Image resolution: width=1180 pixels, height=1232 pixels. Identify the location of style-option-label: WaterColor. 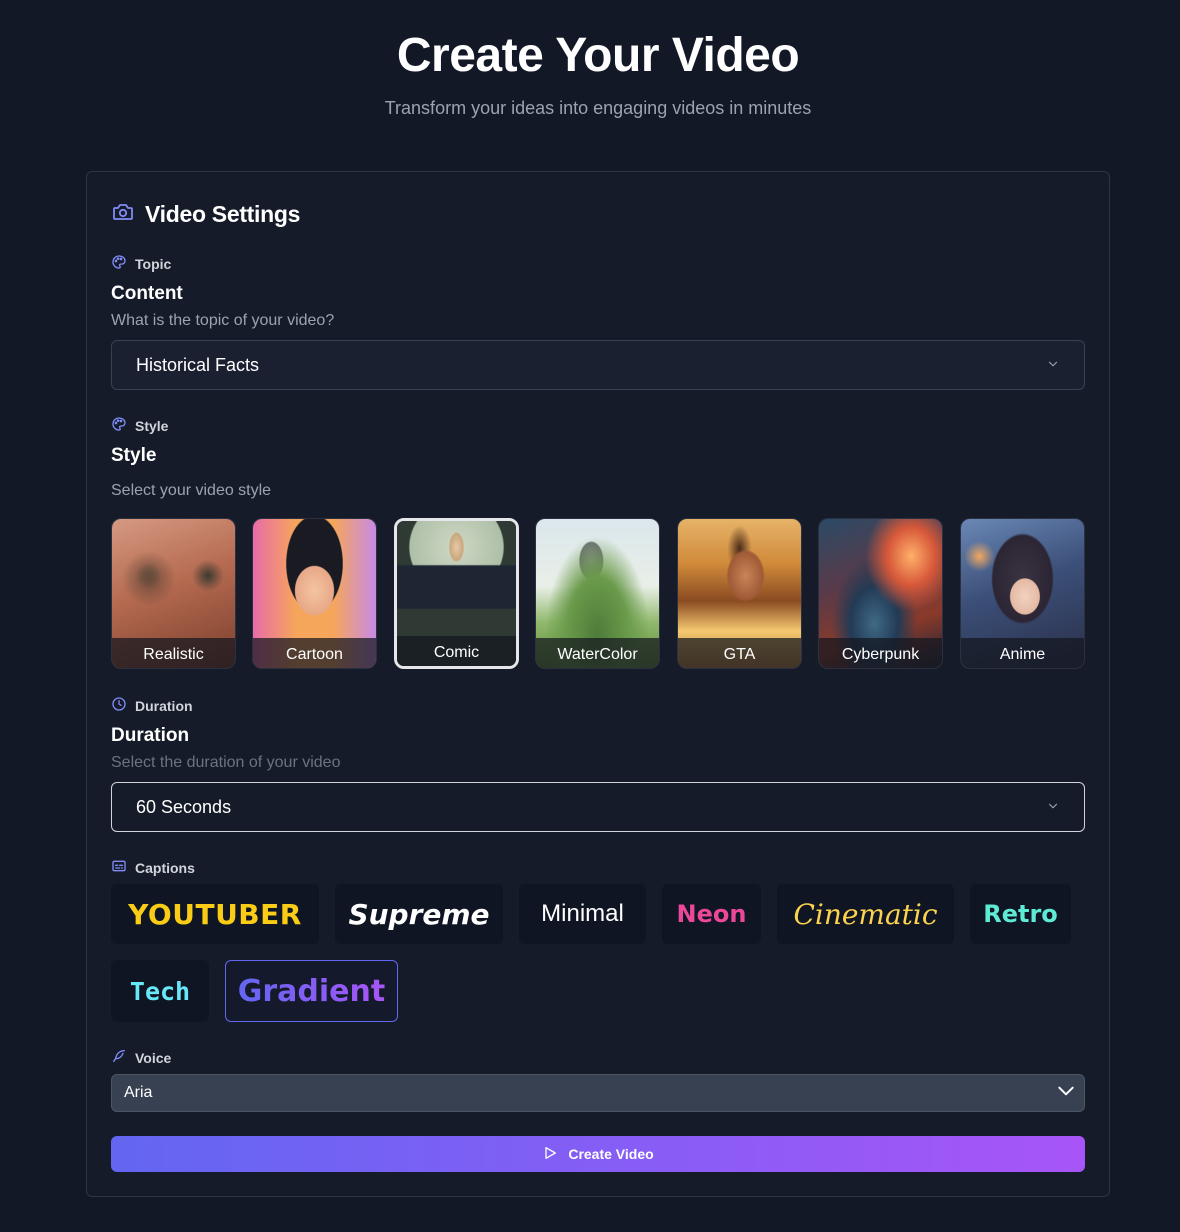
(597, 653).